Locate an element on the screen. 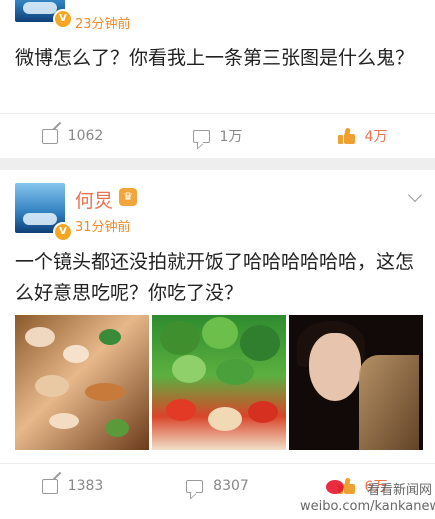 The width and height of the screenshot is (435, 519). post-text: 一个镜头都还没拍就开饭了哈哈哈哈哈哈，这怎么好意思吃呢？你吃了没？ is located at coordinates (215, 277).